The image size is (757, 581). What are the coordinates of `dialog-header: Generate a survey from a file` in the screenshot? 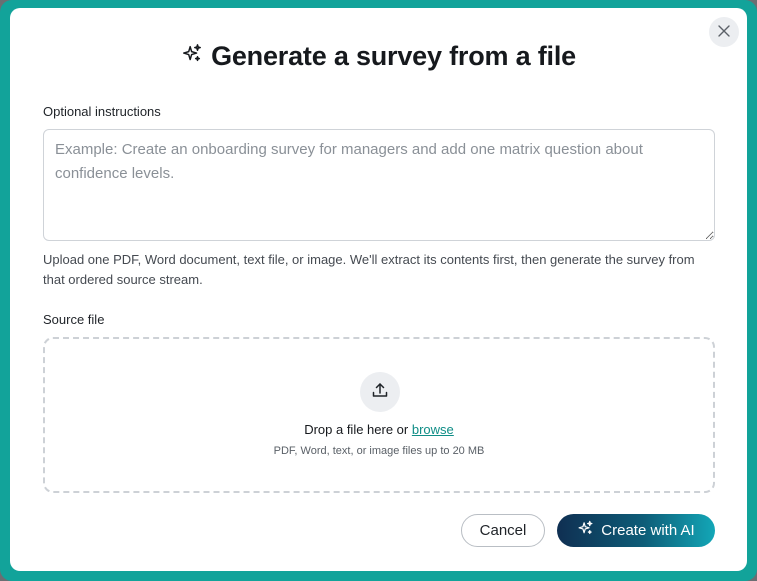 It's located at (378, 56).